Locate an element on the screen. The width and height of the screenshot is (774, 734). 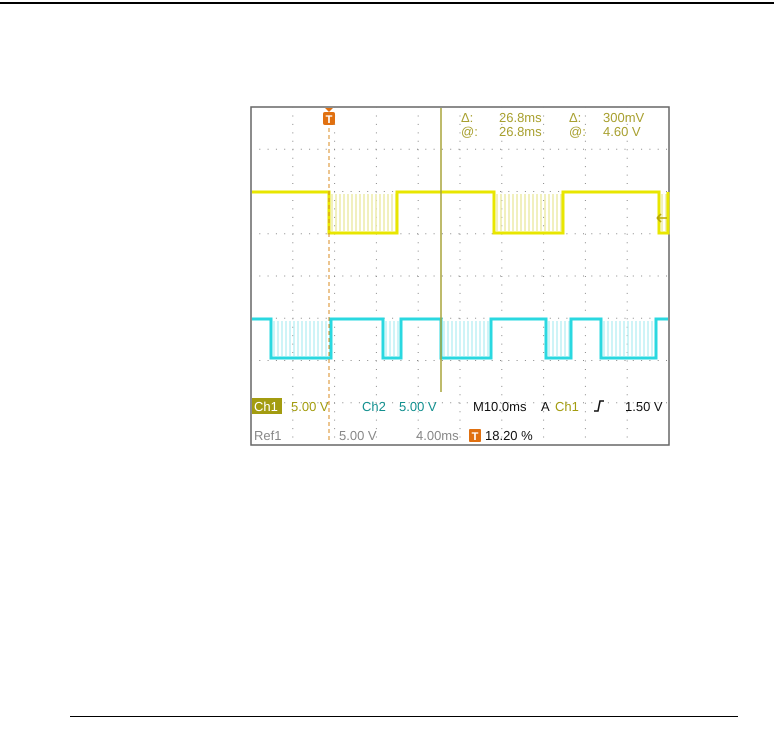
arrow-left-icon is located at coordinates (662, 218).